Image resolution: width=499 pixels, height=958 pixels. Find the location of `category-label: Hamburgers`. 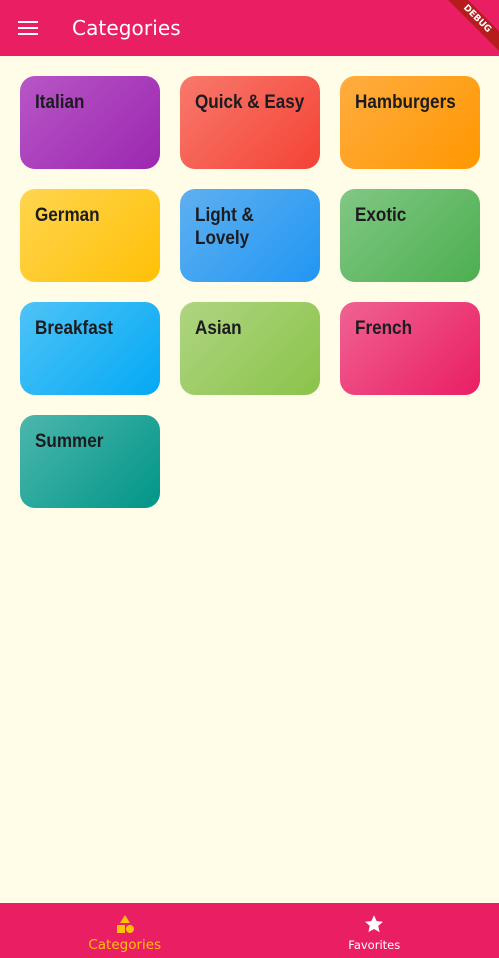

category-label: Hamburgers is located at coordinates (405, 102).